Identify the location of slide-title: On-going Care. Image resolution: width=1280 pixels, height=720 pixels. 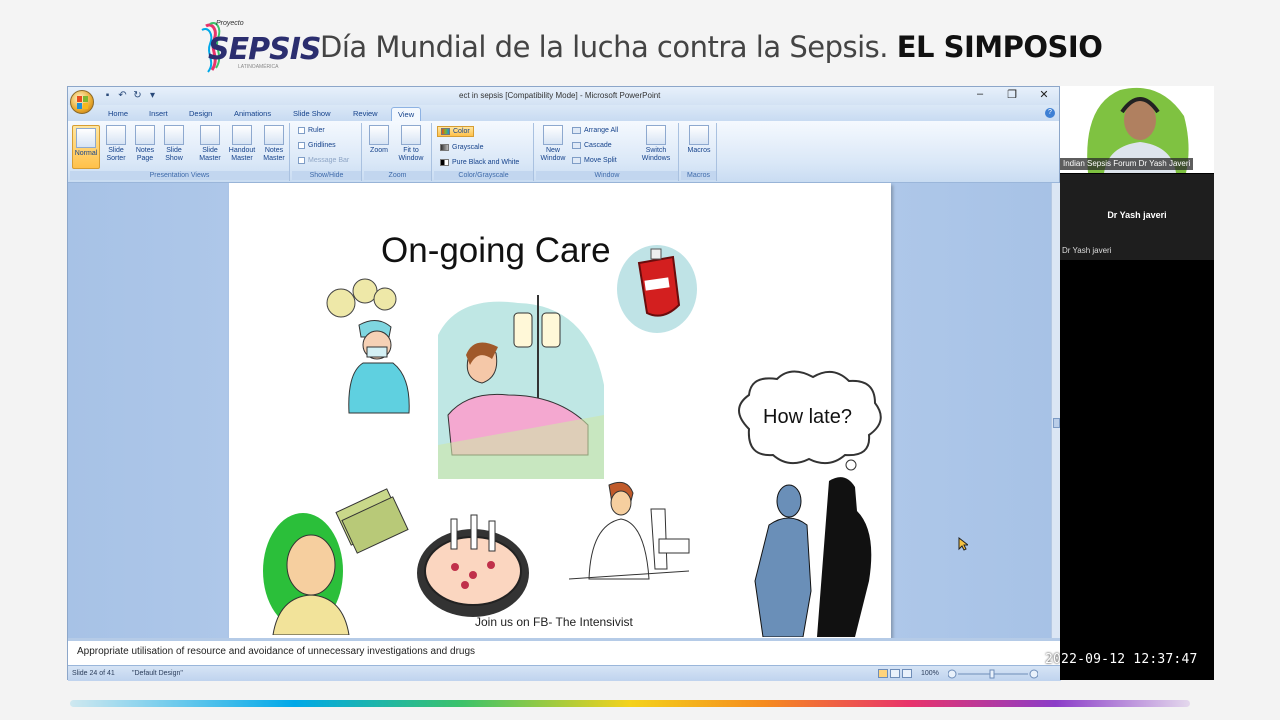
(496, 250).